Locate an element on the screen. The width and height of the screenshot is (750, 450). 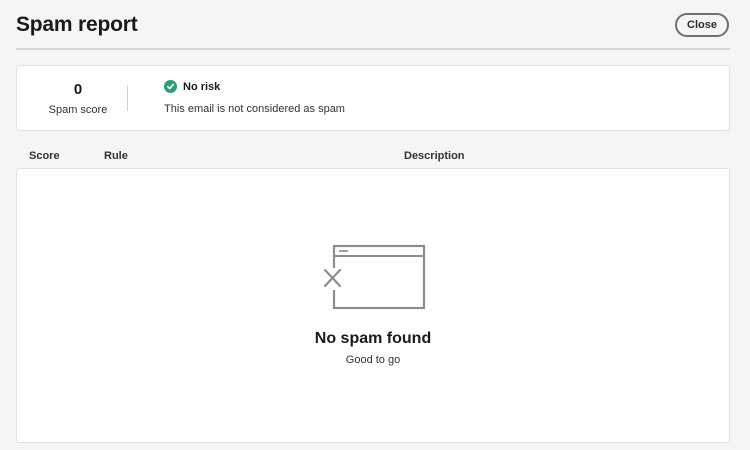
summary-divider is located at coordinates (127, 98).